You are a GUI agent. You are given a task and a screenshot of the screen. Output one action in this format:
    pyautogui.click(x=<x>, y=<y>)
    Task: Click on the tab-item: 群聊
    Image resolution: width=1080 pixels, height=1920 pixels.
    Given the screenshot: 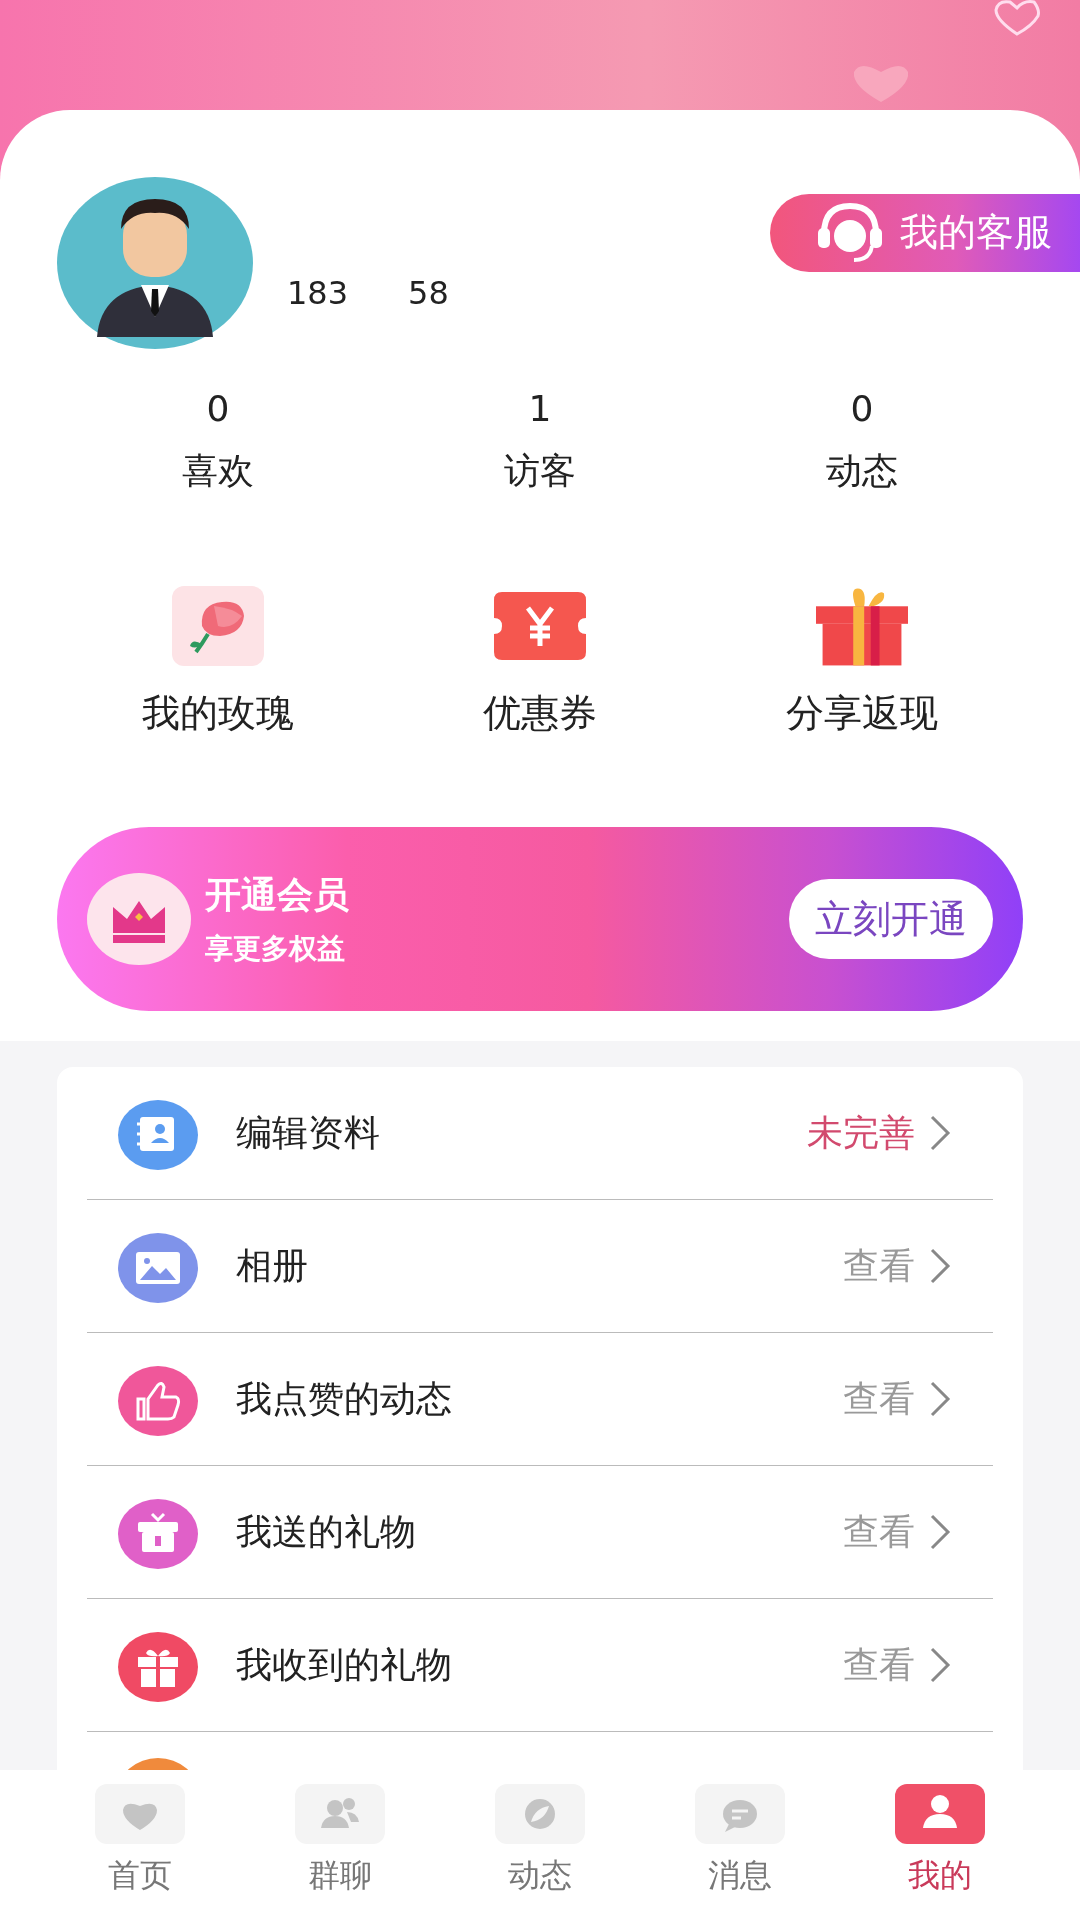 What is the action you would take?
    pyautogui.click(x=340, y=1845)
    